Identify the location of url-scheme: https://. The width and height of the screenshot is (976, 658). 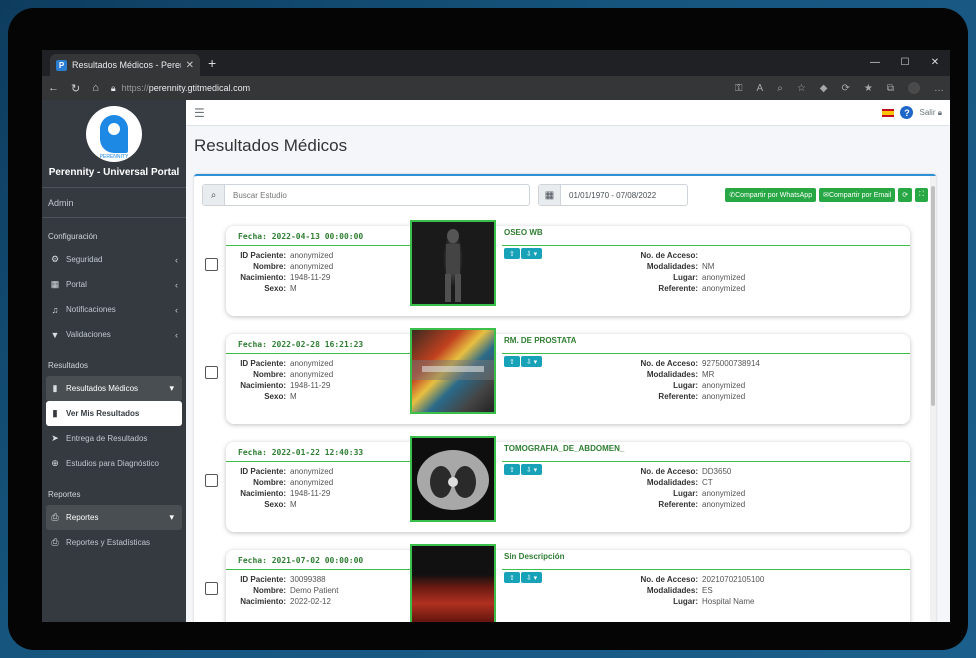
(135, 88).